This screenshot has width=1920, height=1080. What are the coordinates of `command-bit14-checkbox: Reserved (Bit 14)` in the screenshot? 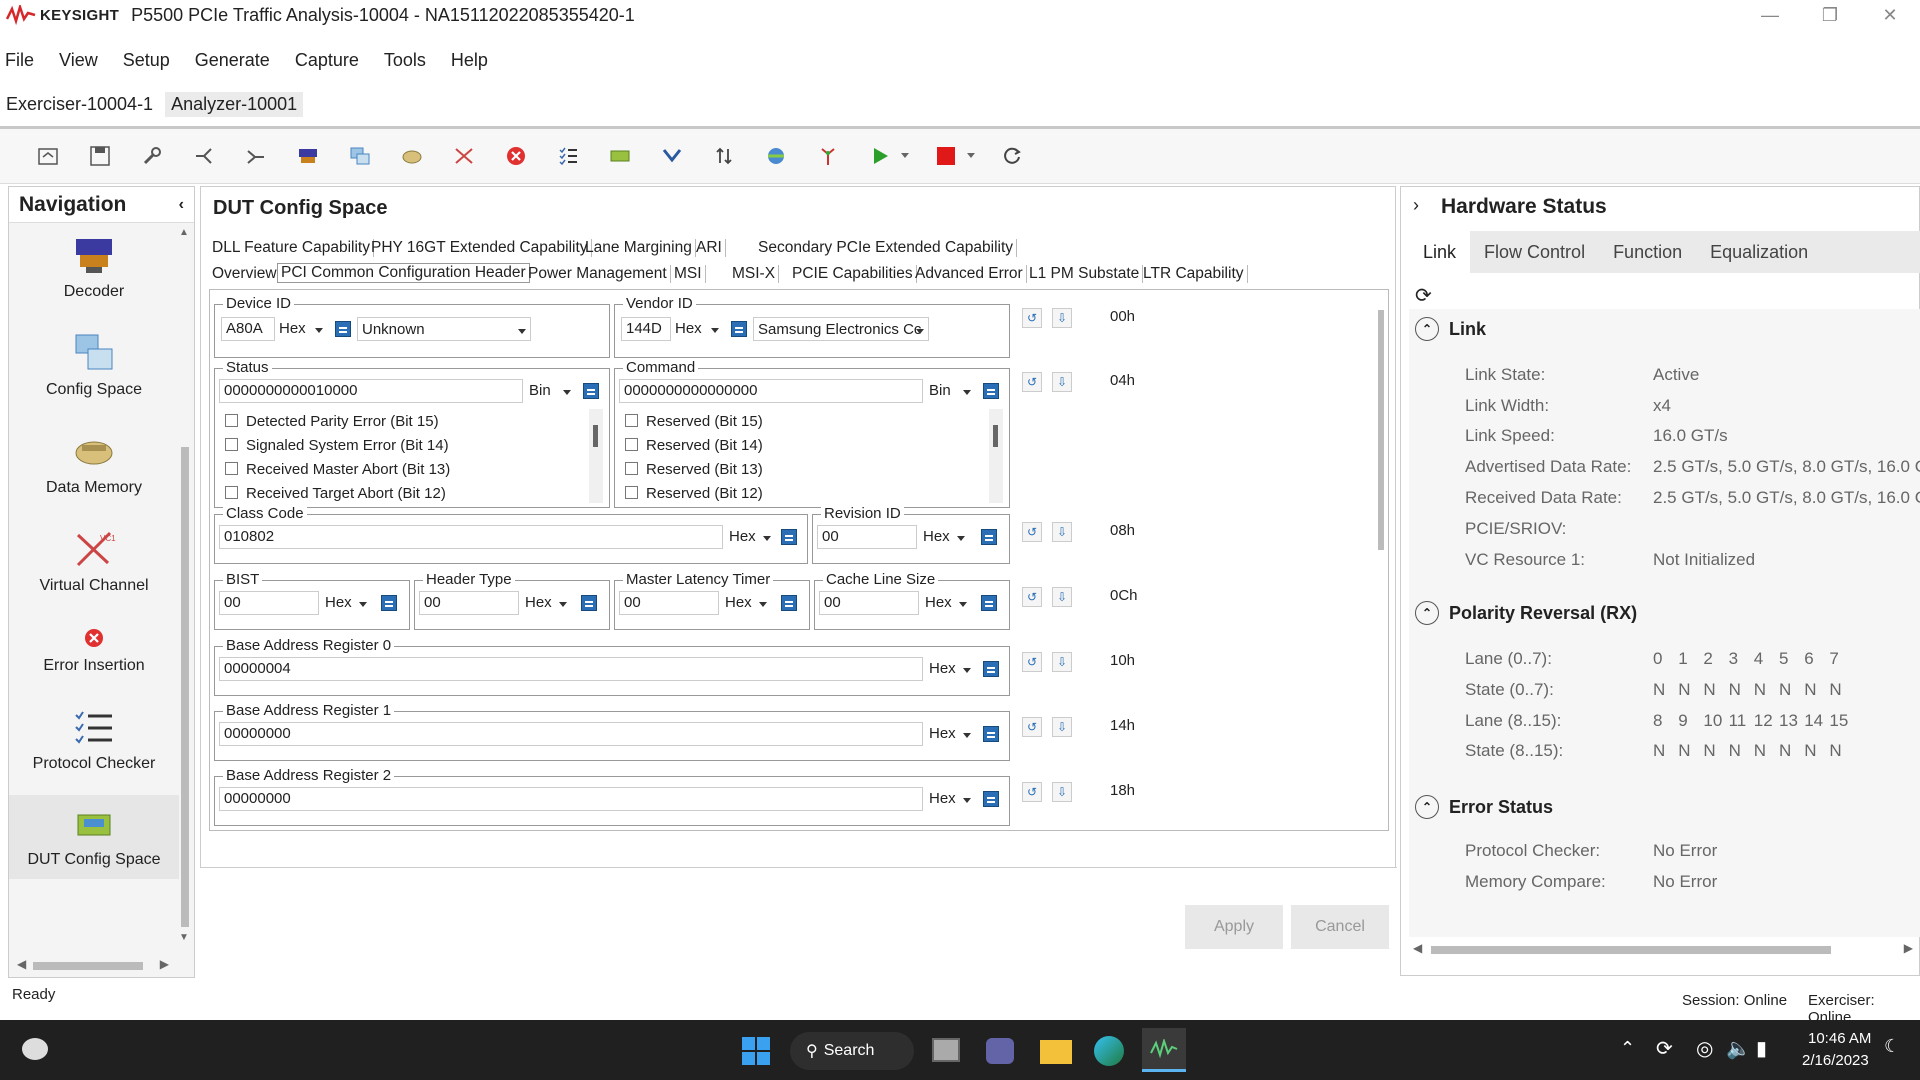 It's located at (694, 445).